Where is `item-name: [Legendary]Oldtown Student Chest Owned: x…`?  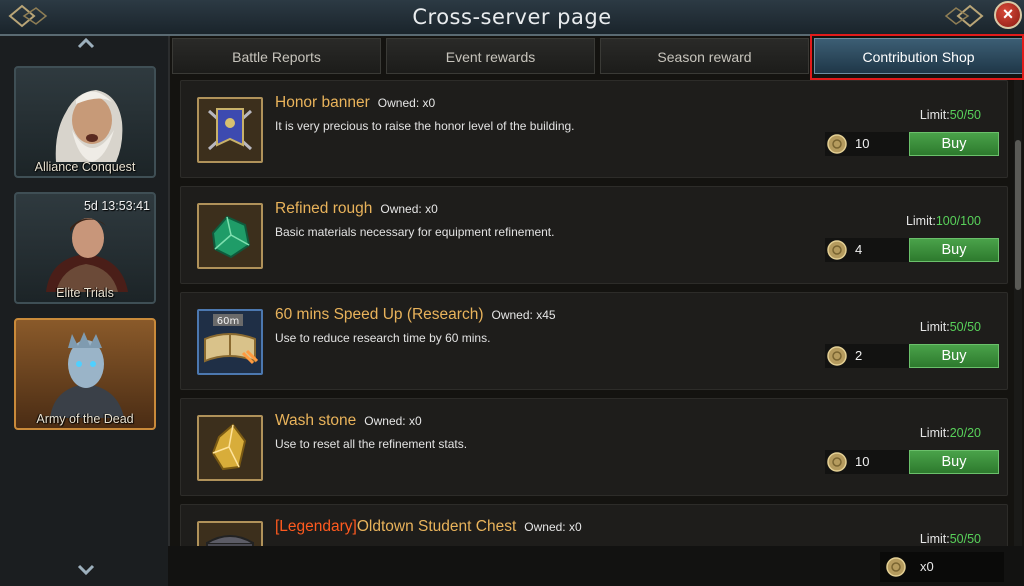
item-name: [Legendary]Oldtown Student Chest Owned: x… is located at coordinates (428, 526).